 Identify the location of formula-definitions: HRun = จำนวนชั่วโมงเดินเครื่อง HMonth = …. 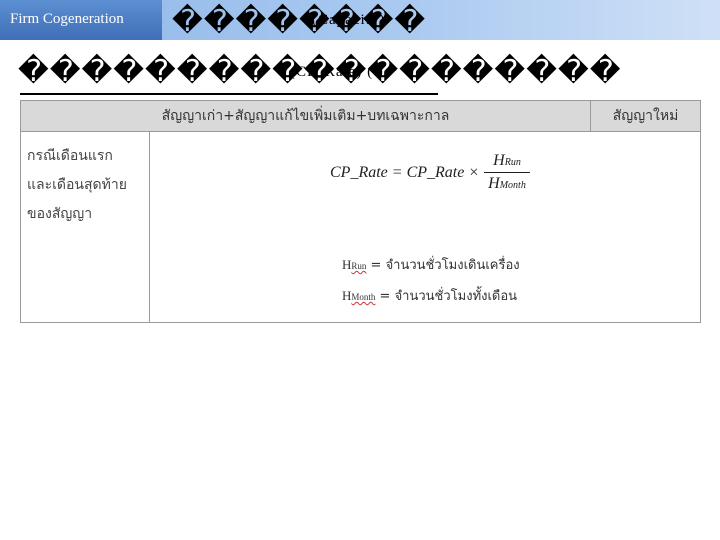
(431, 281).